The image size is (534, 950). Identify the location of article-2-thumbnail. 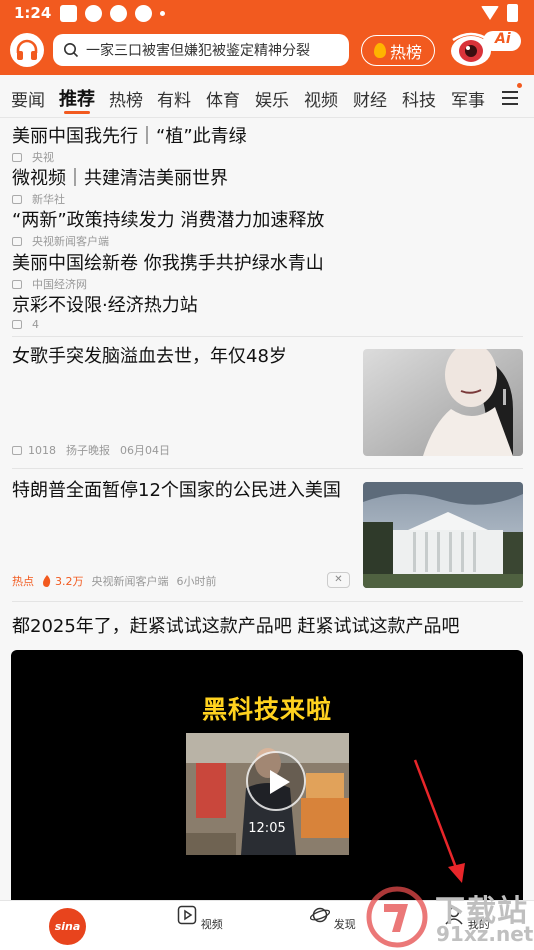
(443, 535).